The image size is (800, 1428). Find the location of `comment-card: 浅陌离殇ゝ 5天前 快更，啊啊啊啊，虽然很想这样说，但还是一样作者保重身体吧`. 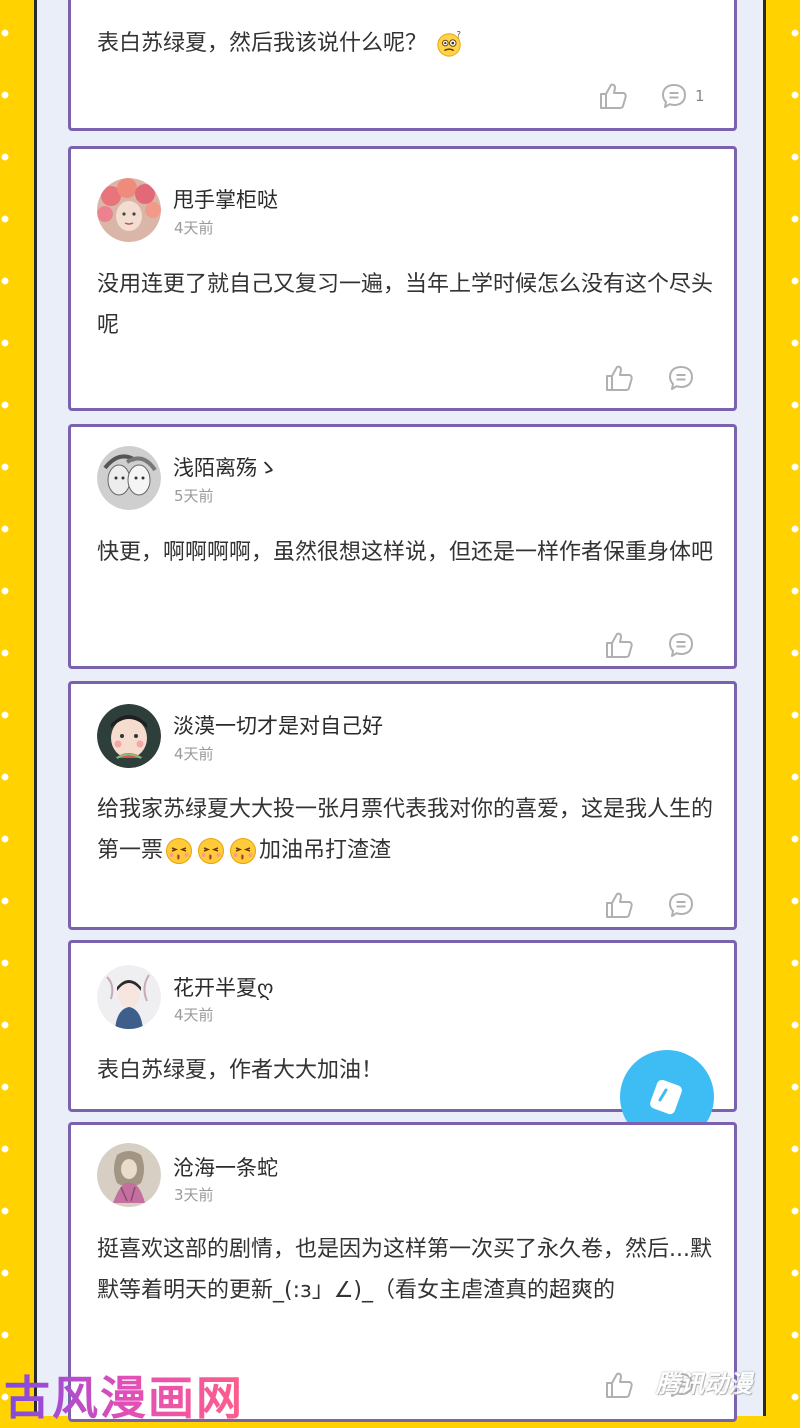

comment-card: 浅陌离殇ゝ 5天前 快更，啊啊啊啊，虽然很想这样说，但还是一样作者保重身体吧 is located at coordinates (402, 546).